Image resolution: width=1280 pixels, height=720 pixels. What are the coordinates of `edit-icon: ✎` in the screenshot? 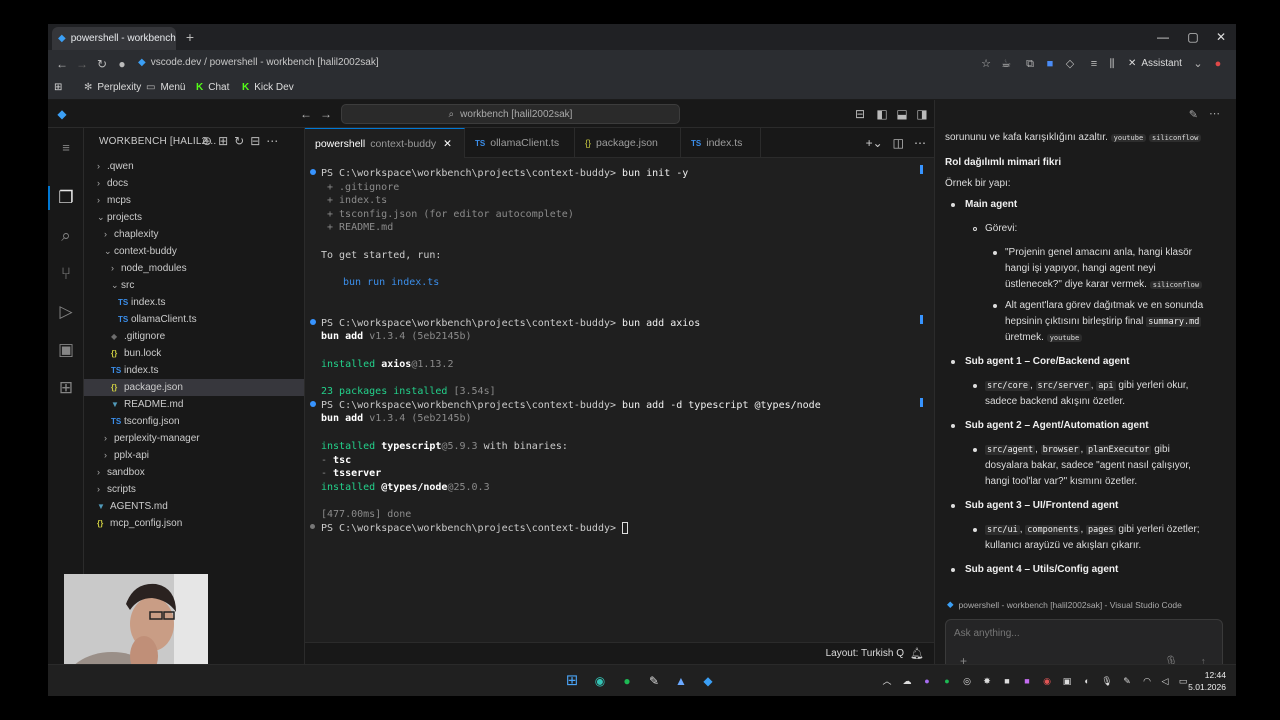 It's located at (1193, 114).